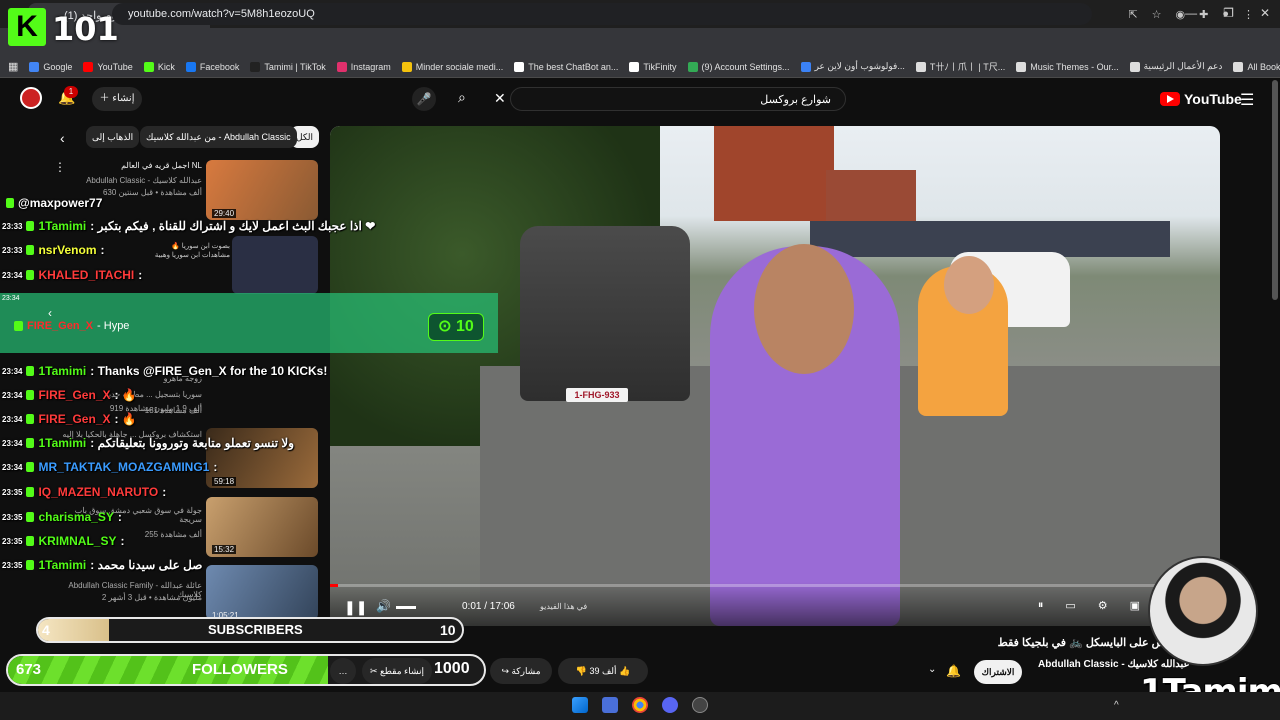  Describe the element at coordinates (1114, 664) in the screenshot. I see `channel-name: Abdullah Classic - عبدالله كلاسيك` at that location.